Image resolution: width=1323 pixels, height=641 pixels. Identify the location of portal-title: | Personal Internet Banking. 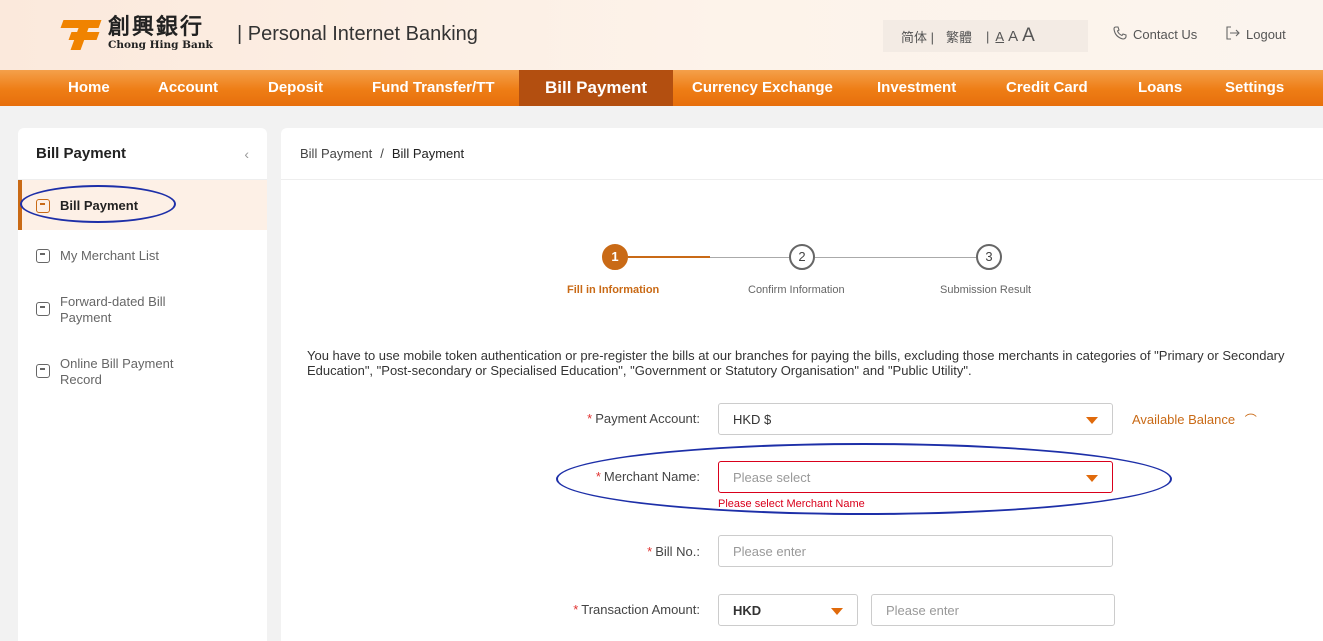
(357, 34).